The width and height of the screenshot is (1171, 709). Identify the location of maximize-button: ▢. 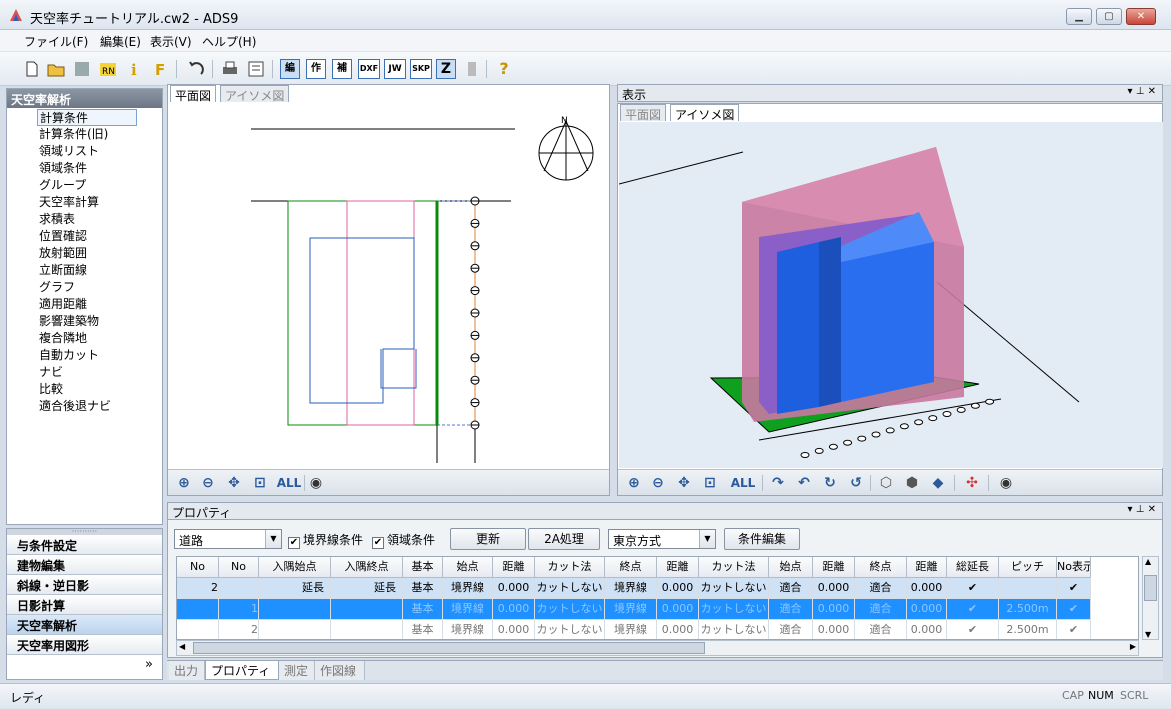
(1109, 16).